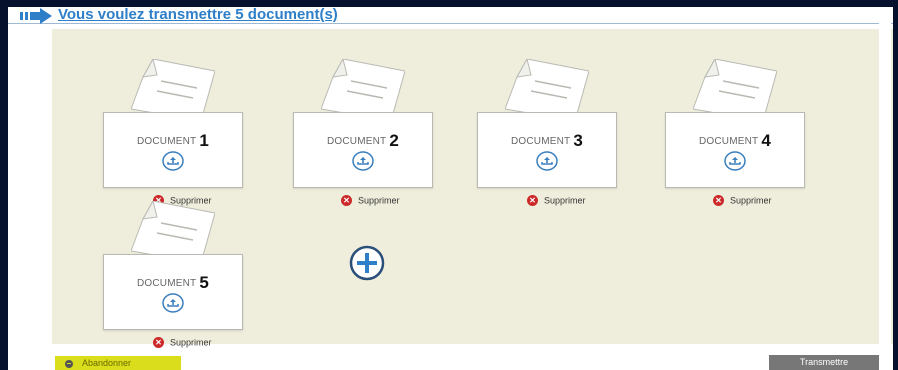 This screenshot has width=898, height=370. What do you see at coordinates (182, 342) in the screenshot?
I see `delete-document-5-button: ✕ Supprimer` at bounding box center [182, 342].